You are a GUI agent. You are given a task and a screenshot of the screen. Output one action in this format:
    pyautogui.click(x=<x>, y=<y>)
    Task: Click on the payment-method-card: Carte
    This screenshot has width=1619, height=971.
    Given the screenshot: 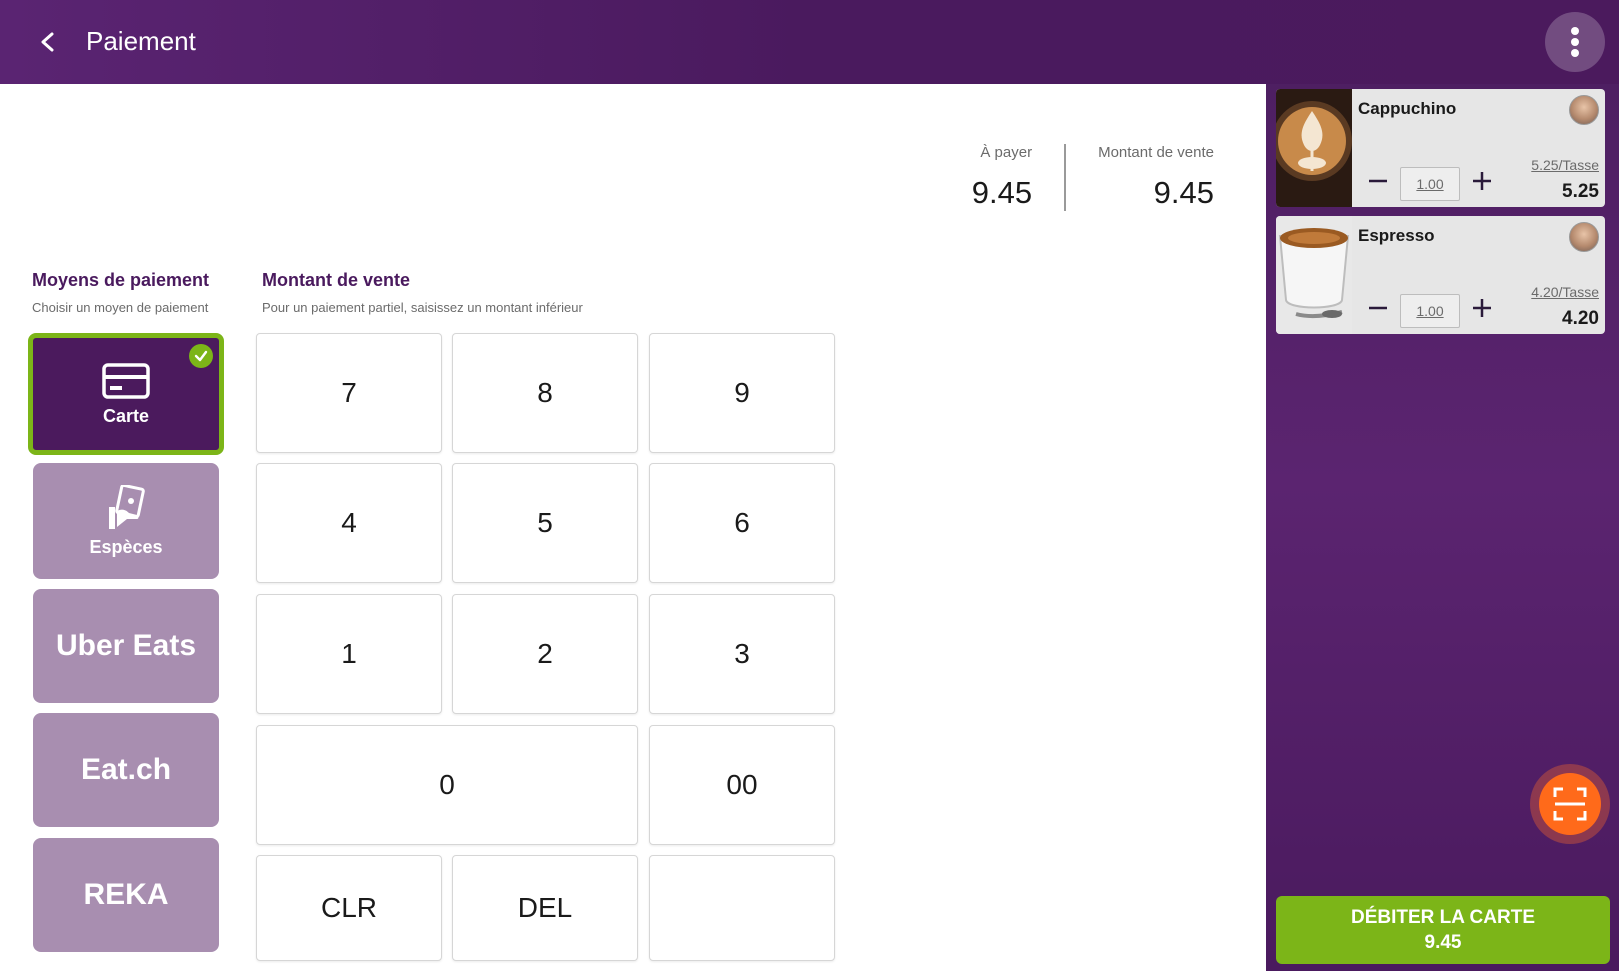 What is the action you would take?
    pyautogui.click(x=126, y=394)
    